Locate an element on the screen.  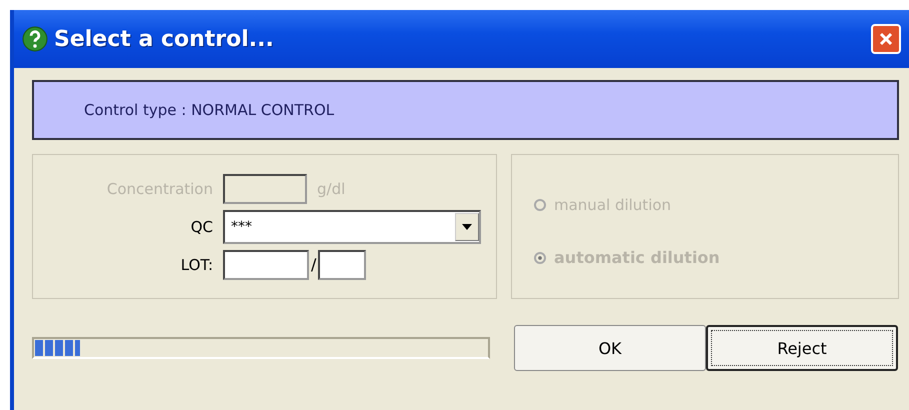
qc-dropdown: *** is located at coordinates (352, 227).